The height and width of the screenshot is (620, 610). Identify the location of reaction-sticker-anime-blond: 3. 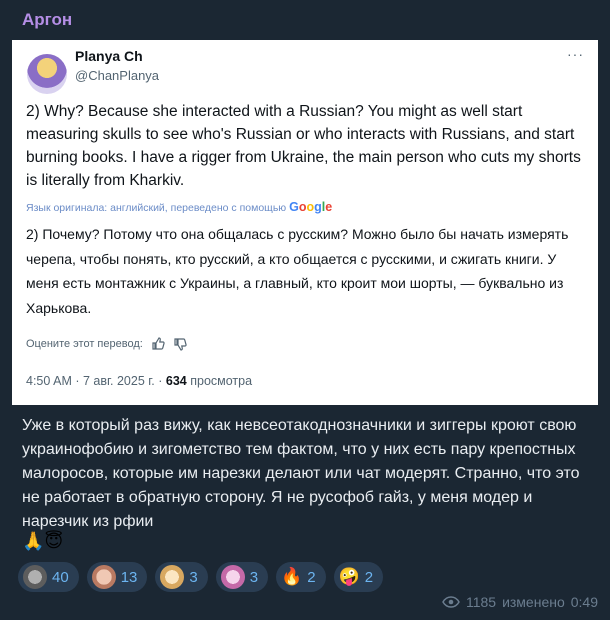
(181, 577).